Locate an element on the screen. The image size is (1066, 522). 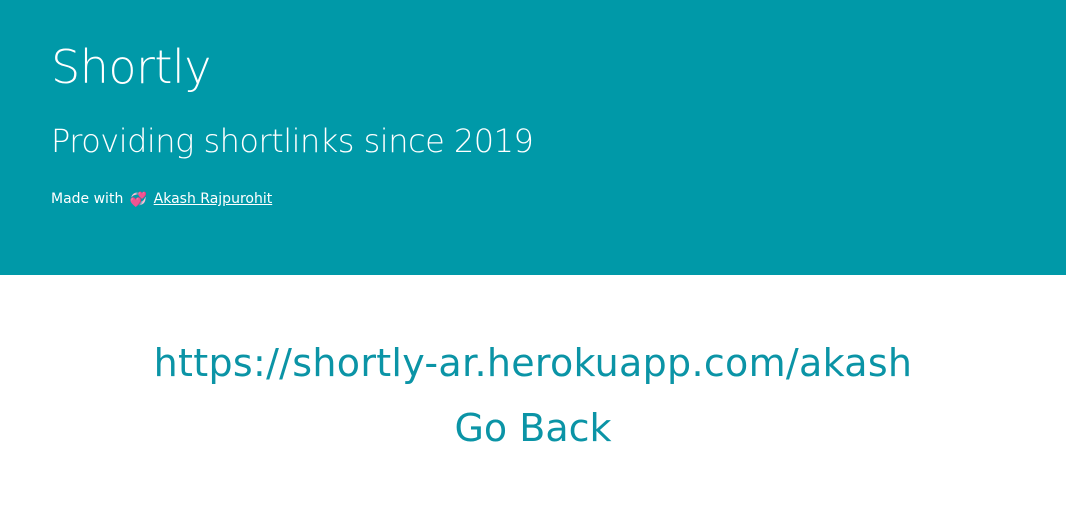
short-url-link: https://shortly-ar.herokuapp.com/akash is located at coordinates (533, 364).